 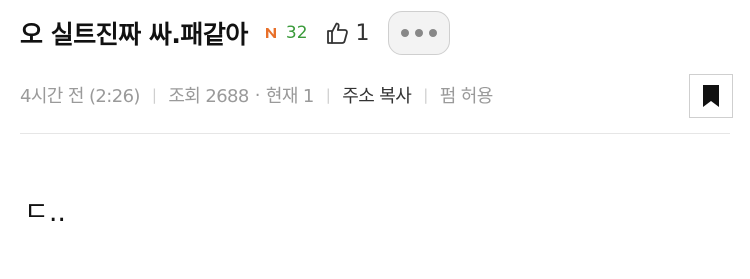 What do you see at coordinates (134, 34) in the screenshot?
I see `post-title: 오 실트진짜 싸.패같아` at bounding box center [134, 34].